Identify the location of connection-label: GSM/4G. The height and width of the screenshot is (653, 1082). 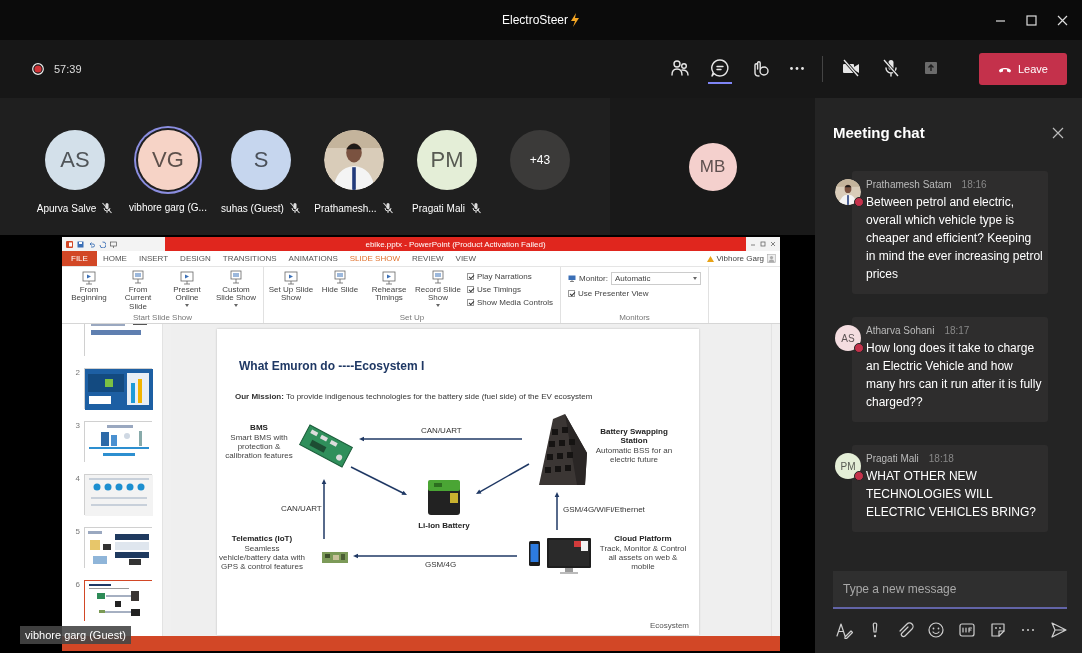
(441, 564).